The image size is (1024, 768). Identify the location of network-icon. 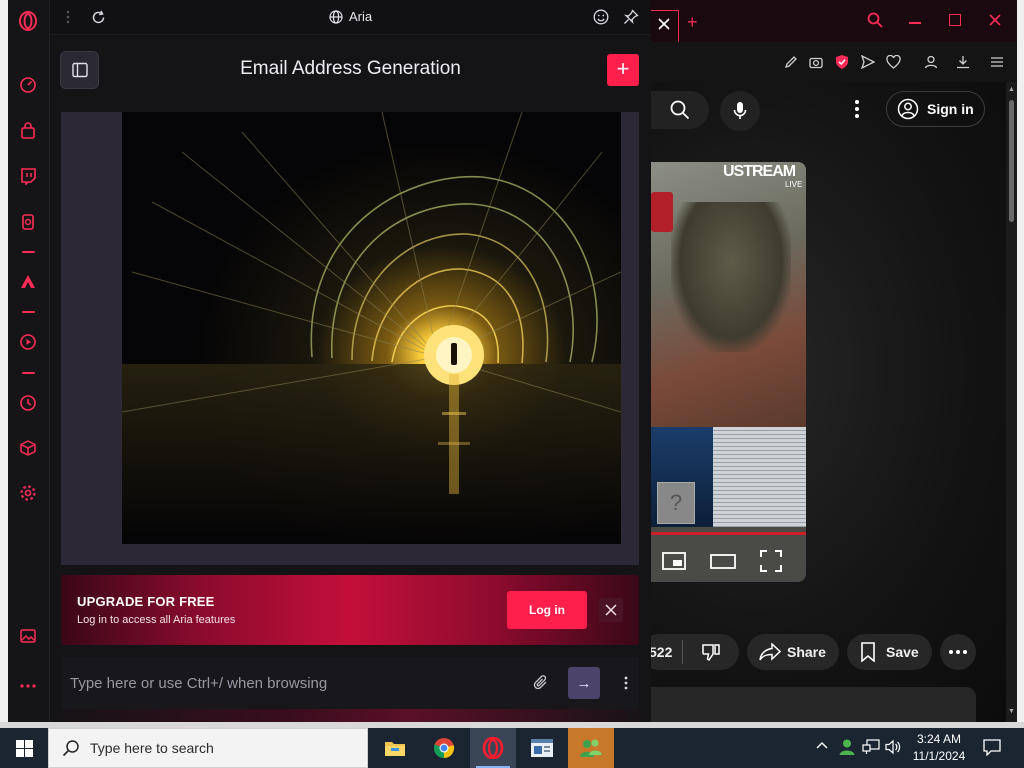
(871, 747).